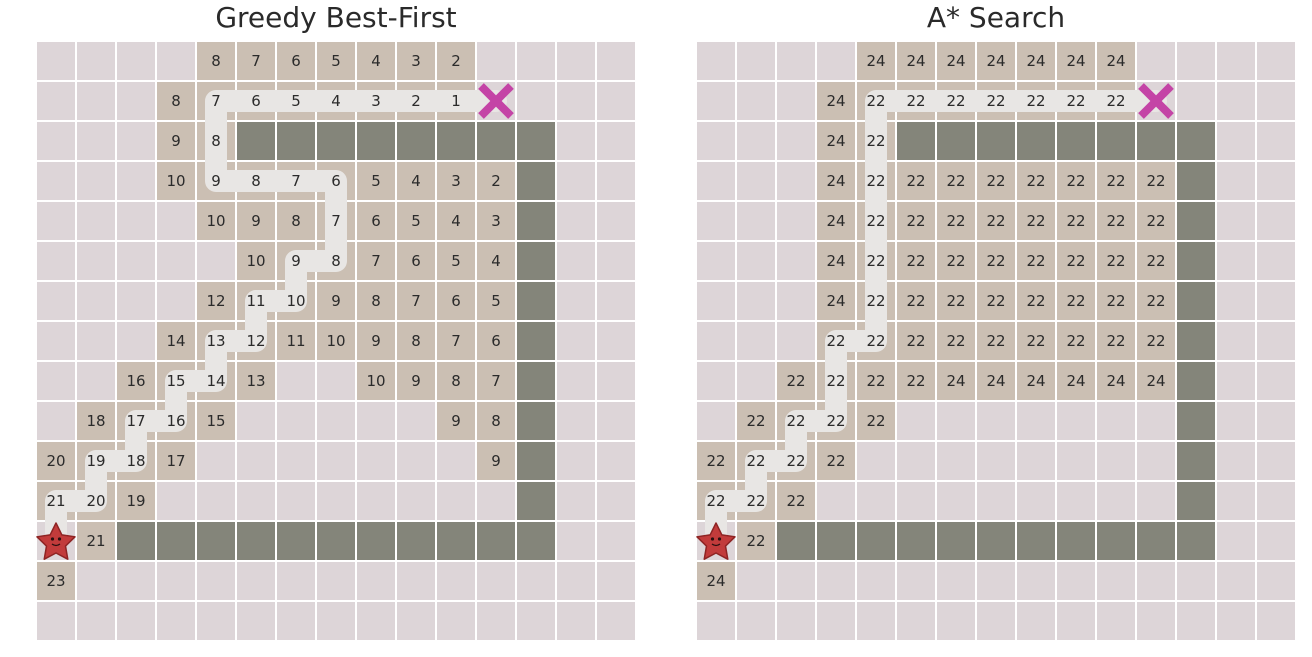 This screenshot has height=657, width=1312. What do you see at coordinates (215, 301) in the screenshot?
I see `cost-label: 12` at bounding box center [215, 301].